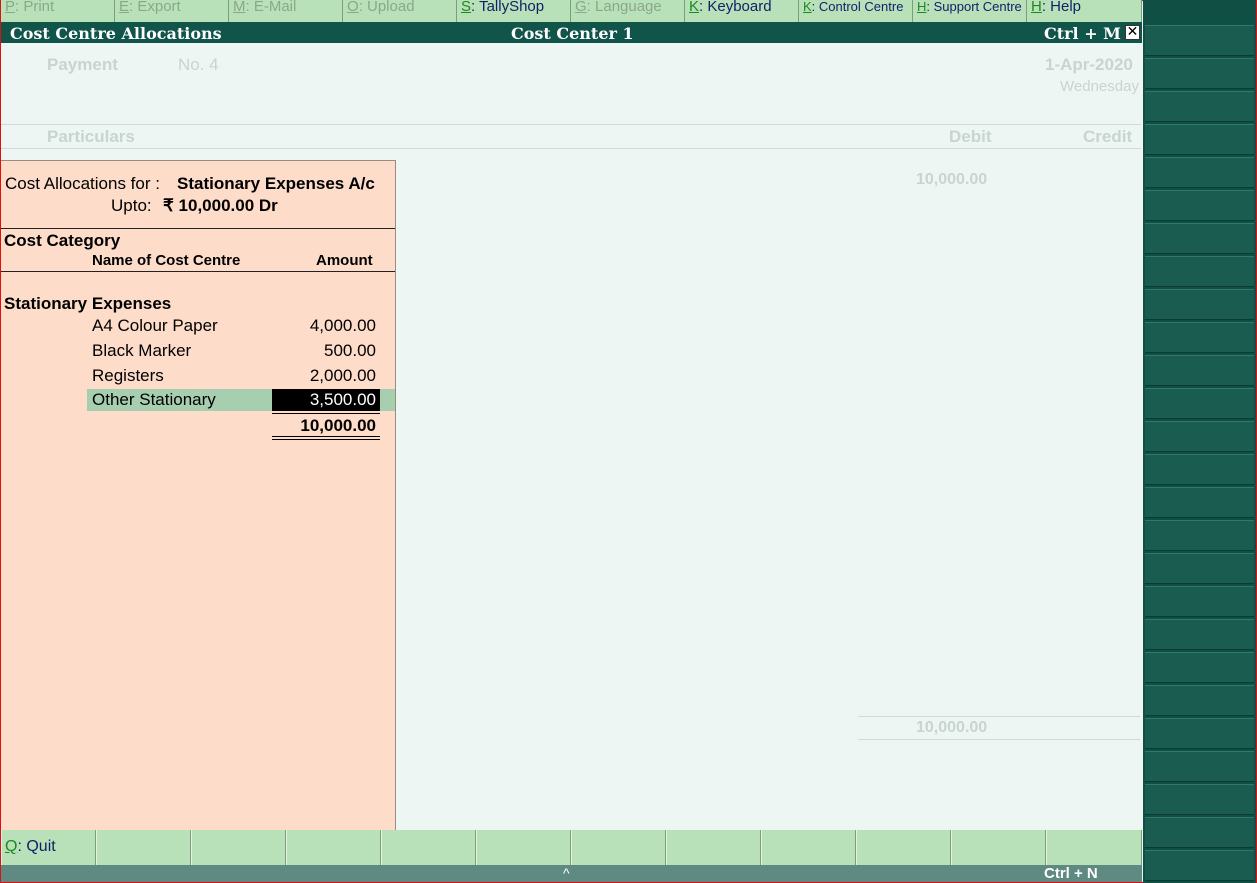 This screenshot has height=883, width=1257. I want to click on menu-upload-label: : Upload, so click(386, 7).